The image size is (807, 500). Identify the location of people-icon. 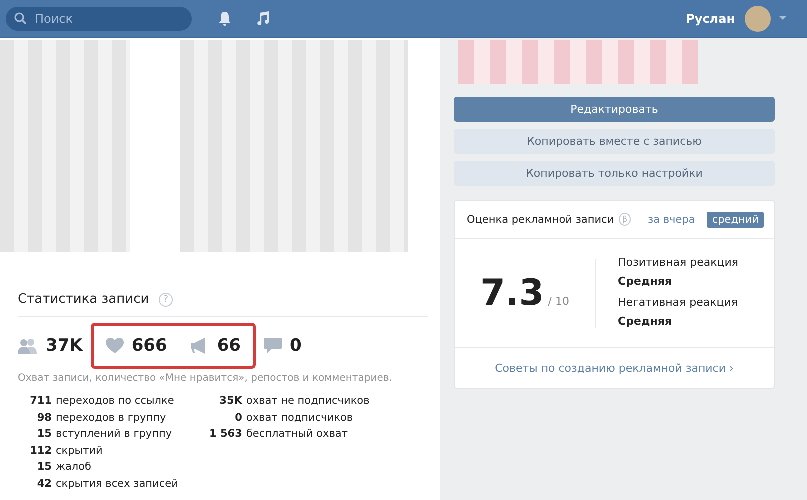
(28, 346).